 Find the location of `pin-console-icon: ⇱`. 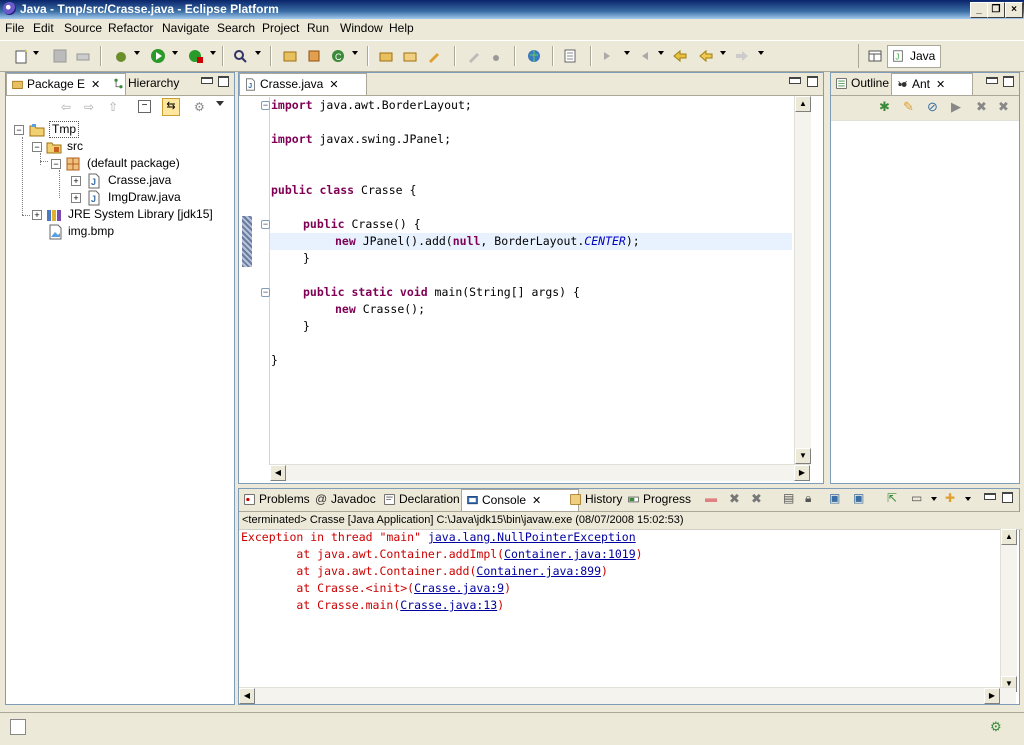

pin-console-icon: ⇱ is located at coordinates (892, 498).